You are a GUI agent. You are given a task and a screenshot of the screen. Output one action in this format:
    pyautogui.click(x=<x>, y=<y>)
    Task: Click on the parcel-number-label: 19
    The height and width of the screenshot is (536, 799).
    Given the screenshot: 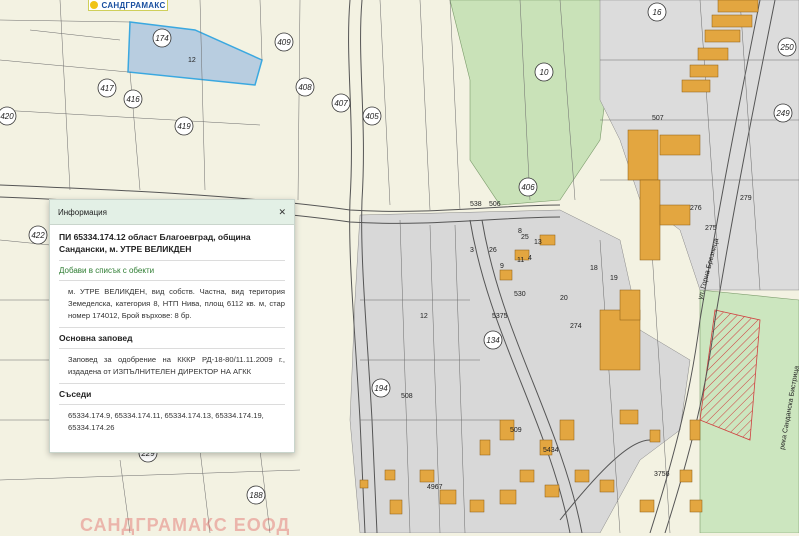 What is the action you would take?
    pyautogui.click(x=614, y=278)
    